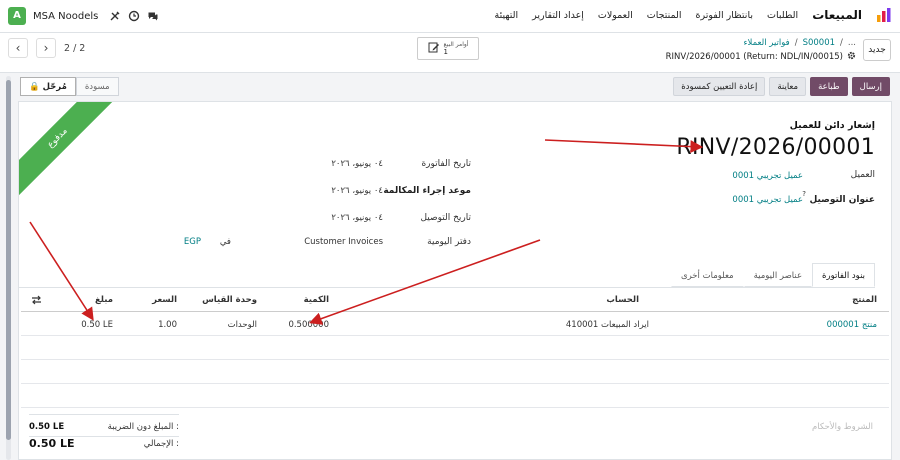 The height and width of the screenshot is (460, 900). I want to click on invoice-date-label: تاريخ الفاتورة, so click(446, 164).